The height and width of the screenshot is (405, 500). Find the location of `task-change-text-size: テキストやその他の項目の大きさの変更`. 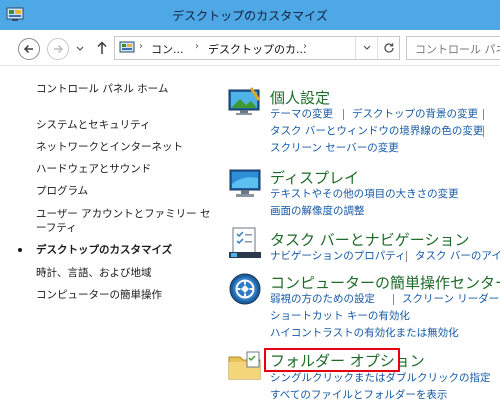

task-change-text-size: テキストやその他の項目の大きさの変更 is located at coordinates (364, 194).